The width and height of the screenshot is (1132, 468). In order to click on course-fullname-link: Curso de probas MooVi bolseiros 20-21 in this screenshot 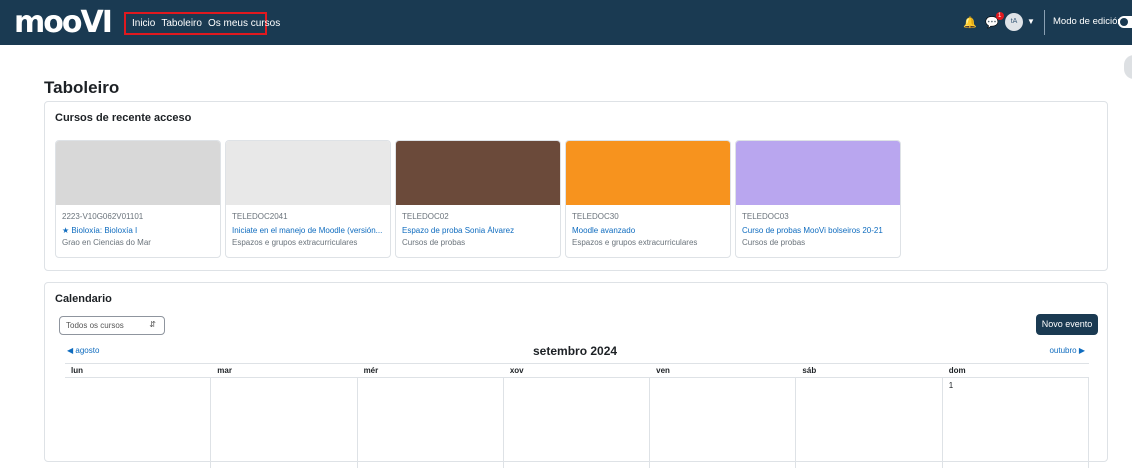, I will do `click(819, 230)`.